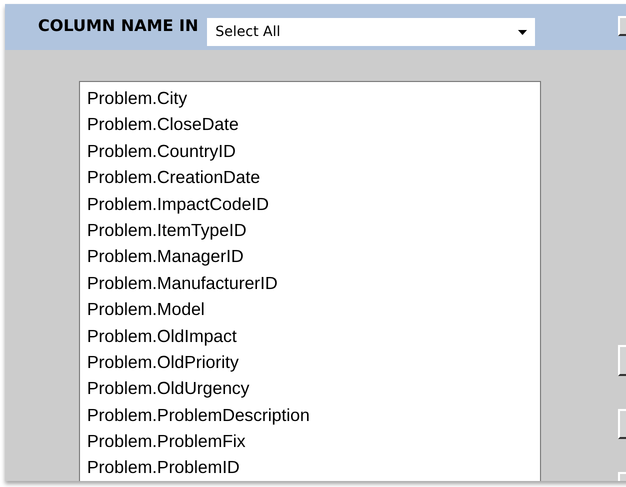 This screenshot has width=626, height=487. What do you see at coordinates (313, 283) in the screenshot?
I see `list-item: Problem.ManufacturerID` at bounding box center [313, 283].